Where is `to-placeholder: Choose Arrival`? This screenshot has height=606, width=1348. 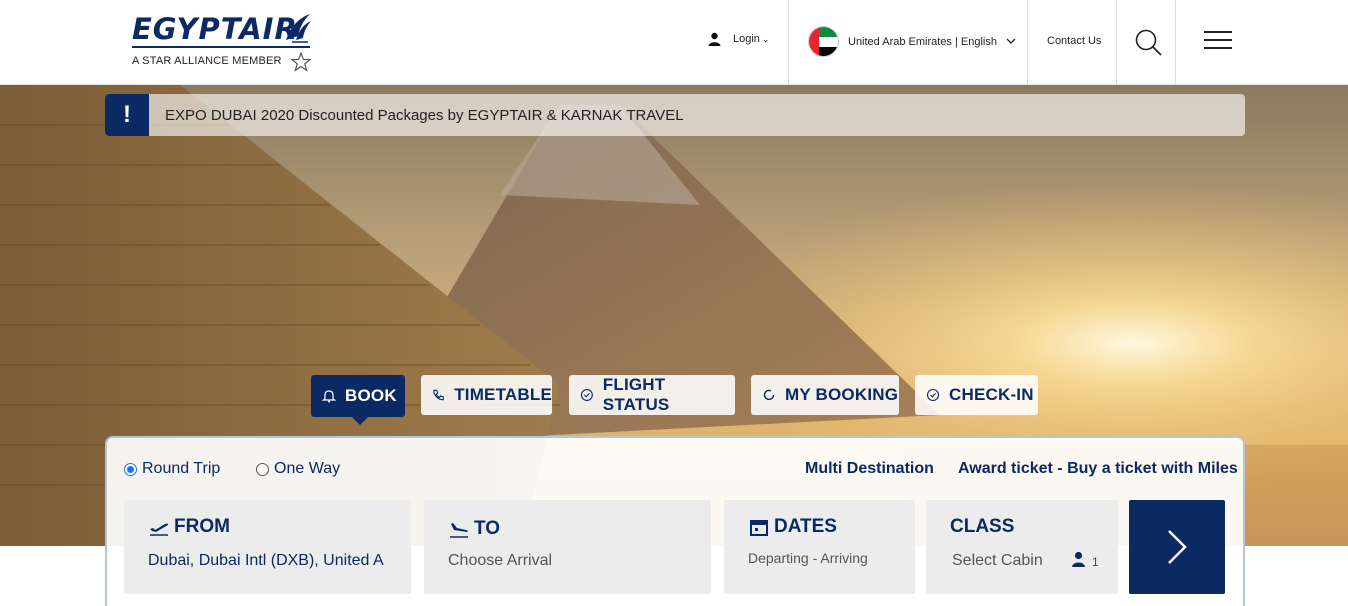 to-placeholder: Choose Arrival is located at coordinates (500, 561).